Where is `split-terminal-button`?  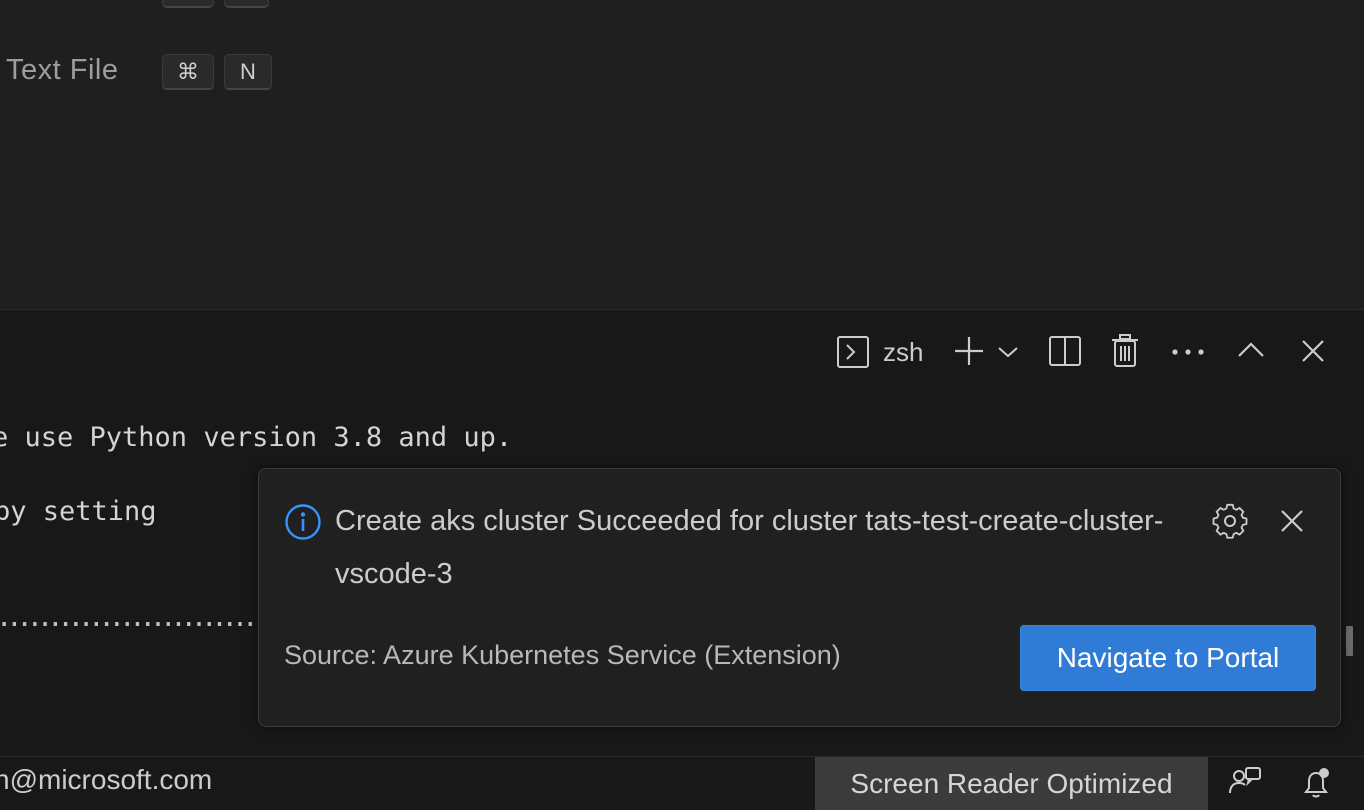 split-terminal-button is located at coordinates (1065, 351).